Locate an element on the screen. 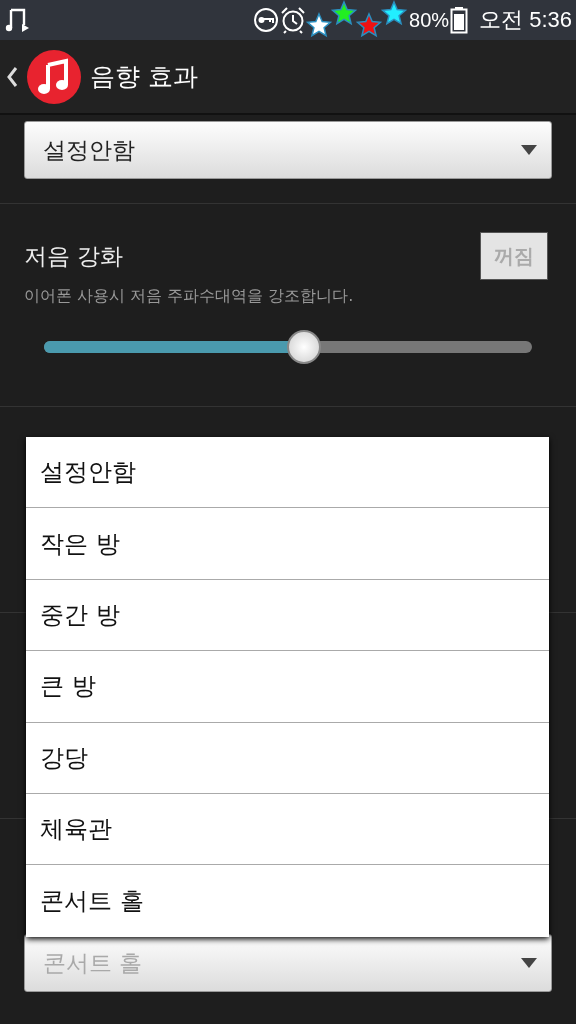 The width and height of the screenshot is (576, 1024). option-item: 강당 is located at coordinates (287, 758).